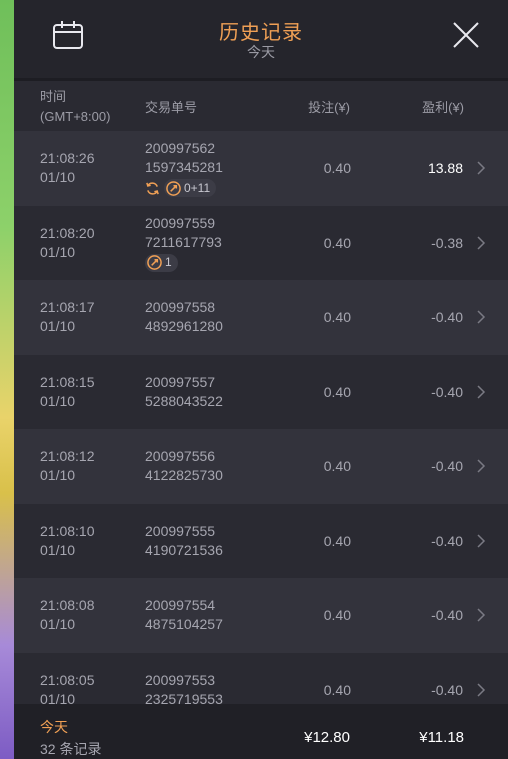 This screenshot has height=759, width=508. I want to click on row-id-line1: 200997555, so click(180, 530).